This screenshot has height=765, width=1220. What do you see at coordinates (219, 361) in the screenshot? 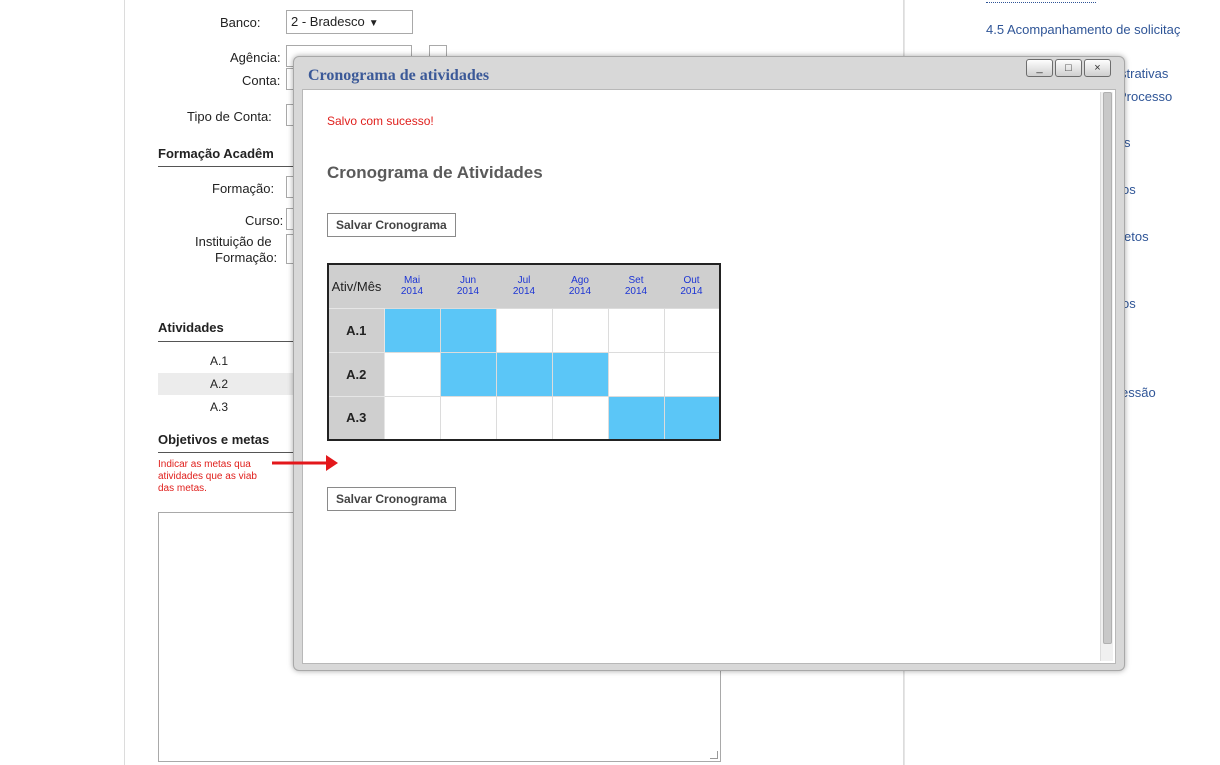
I see `activity-label: A.1` at bounding box center [219, 361].